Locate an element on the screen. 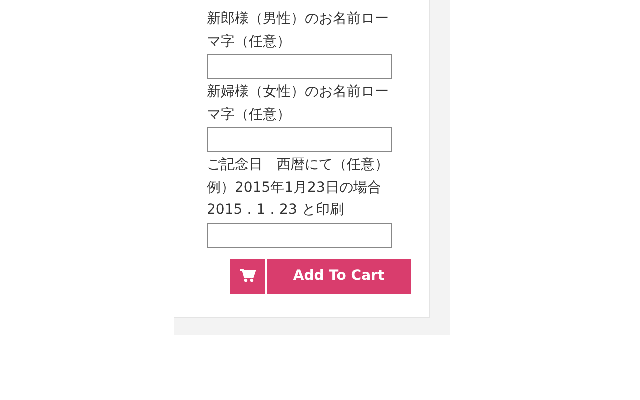  field-label: 例）2015年1月23日の場合 is located at coordinates (294, 188).